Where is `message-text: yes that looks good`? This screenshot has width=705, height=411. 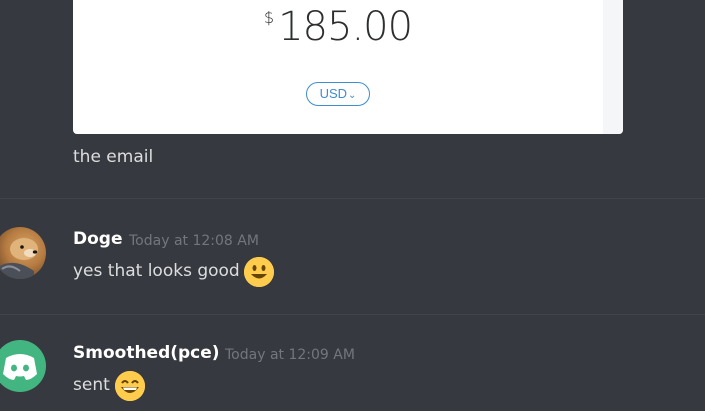
message-text: yes that looks good is located at coordinates (156, 271).